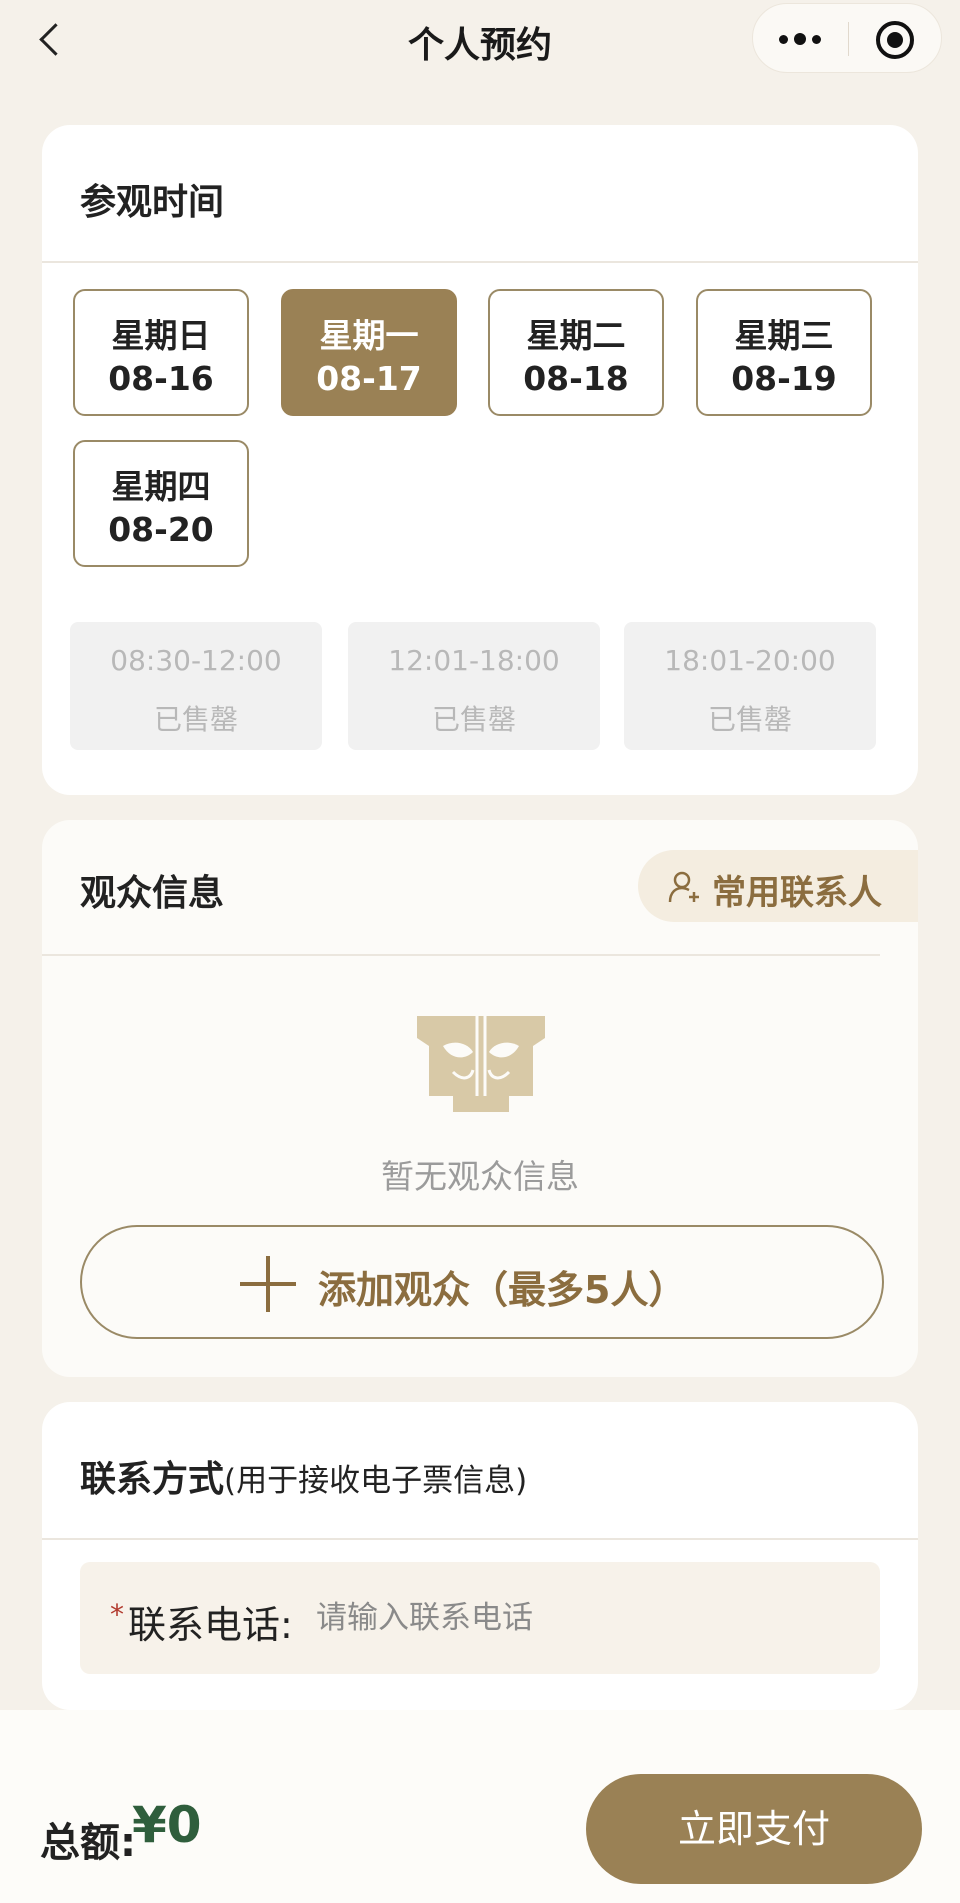 The height and width of the screenshot is (1903, 960). Describe the element at coordinates (167, 1825) in the screenshot. I see `total-amount: ¥0` at that location.